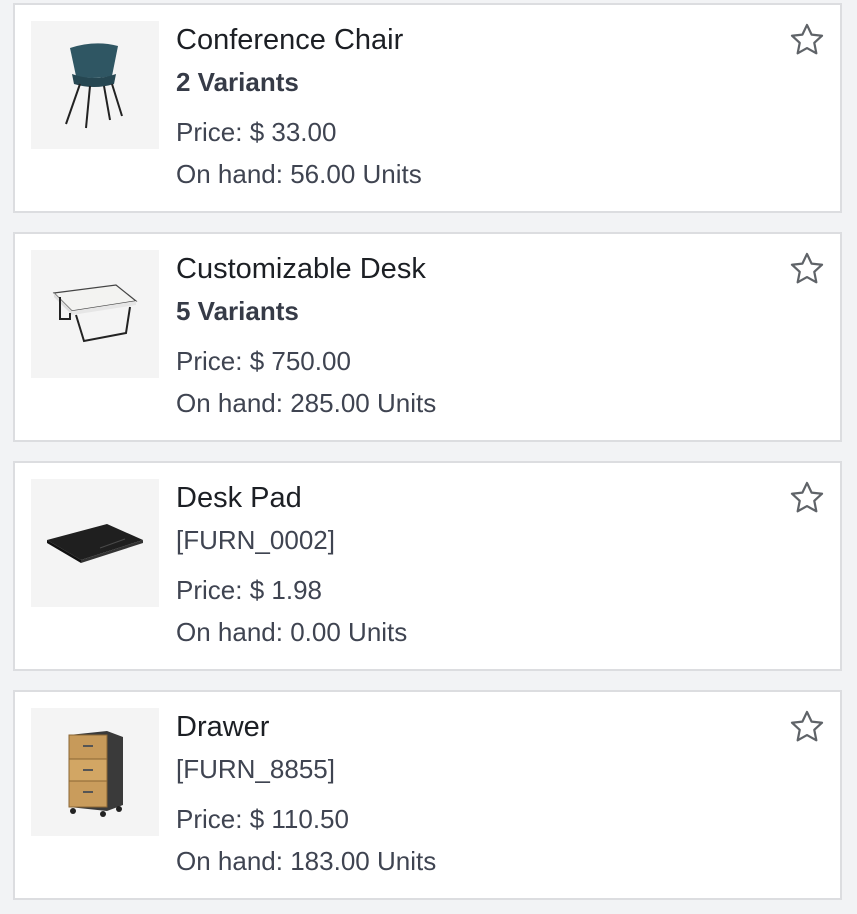 The image size is (857, 914). Describe the element at coordinates (237, 82) in the screenshot. I see `product-variants: 2 Variants` at that location.